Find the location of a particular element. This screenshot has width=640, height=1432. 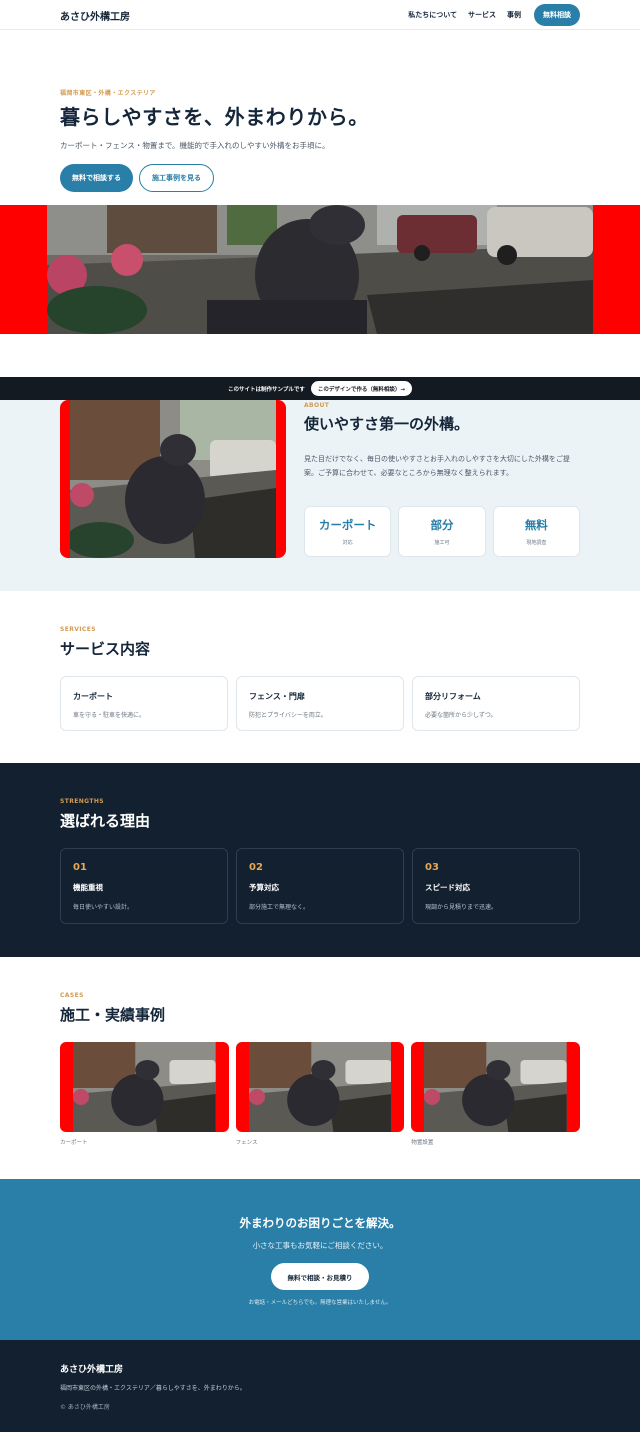

strength-number: 01 is located at coordinates (80, 867).